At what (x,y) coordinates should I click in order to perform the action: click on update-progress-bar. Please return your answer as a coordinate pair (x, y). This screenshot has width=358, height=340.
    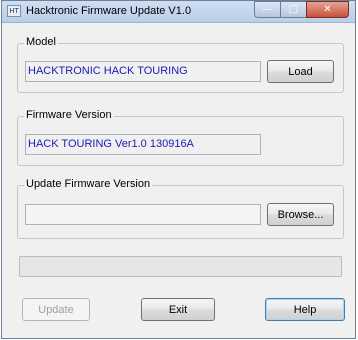
    Looking at the image, I should click on (180, 266).